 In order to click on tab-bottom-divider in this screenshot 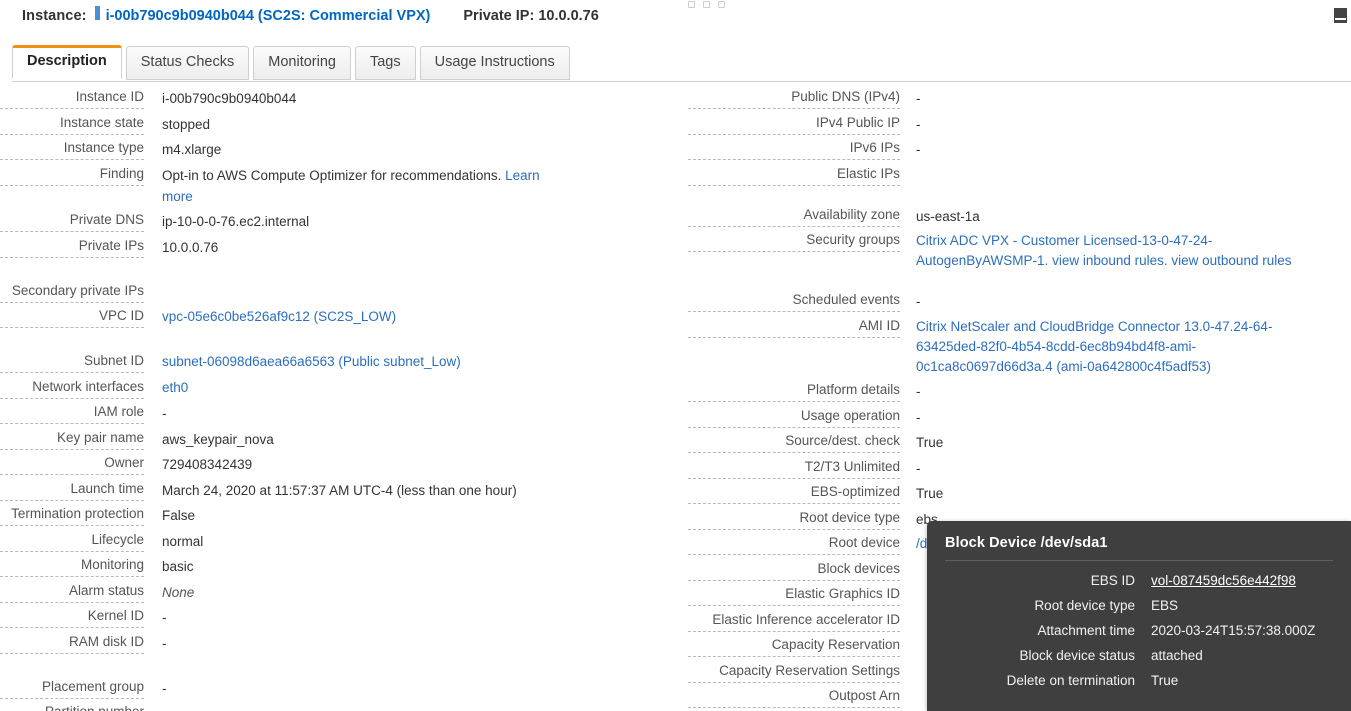, I will do `click(681, 81)`.